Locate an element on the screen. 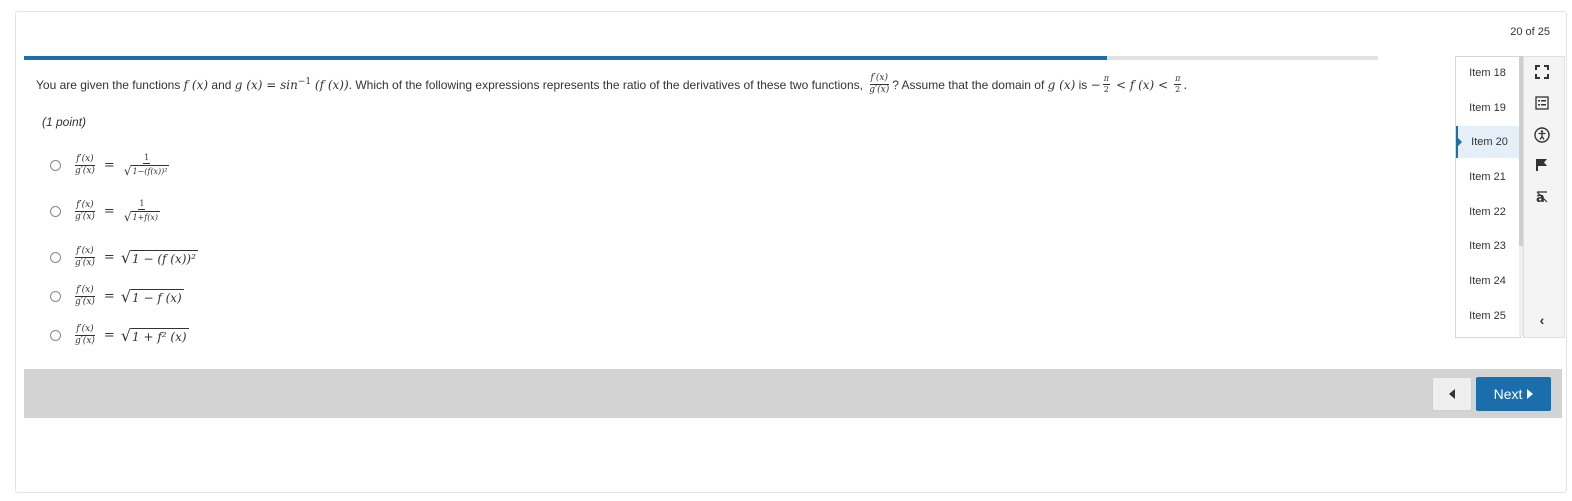 The image size is (1572, 501). math-g-def: g (x) = sin−1 (f (x)) is located at coordinates (292, 84).